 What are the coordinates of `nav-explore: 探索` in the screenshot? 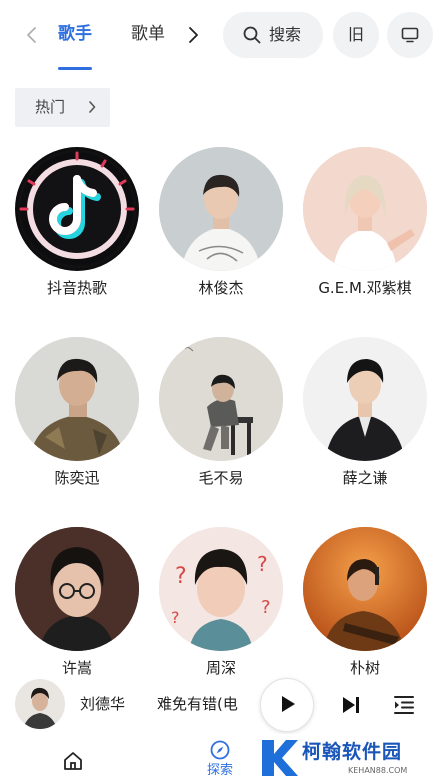 It's located at (220, 760).